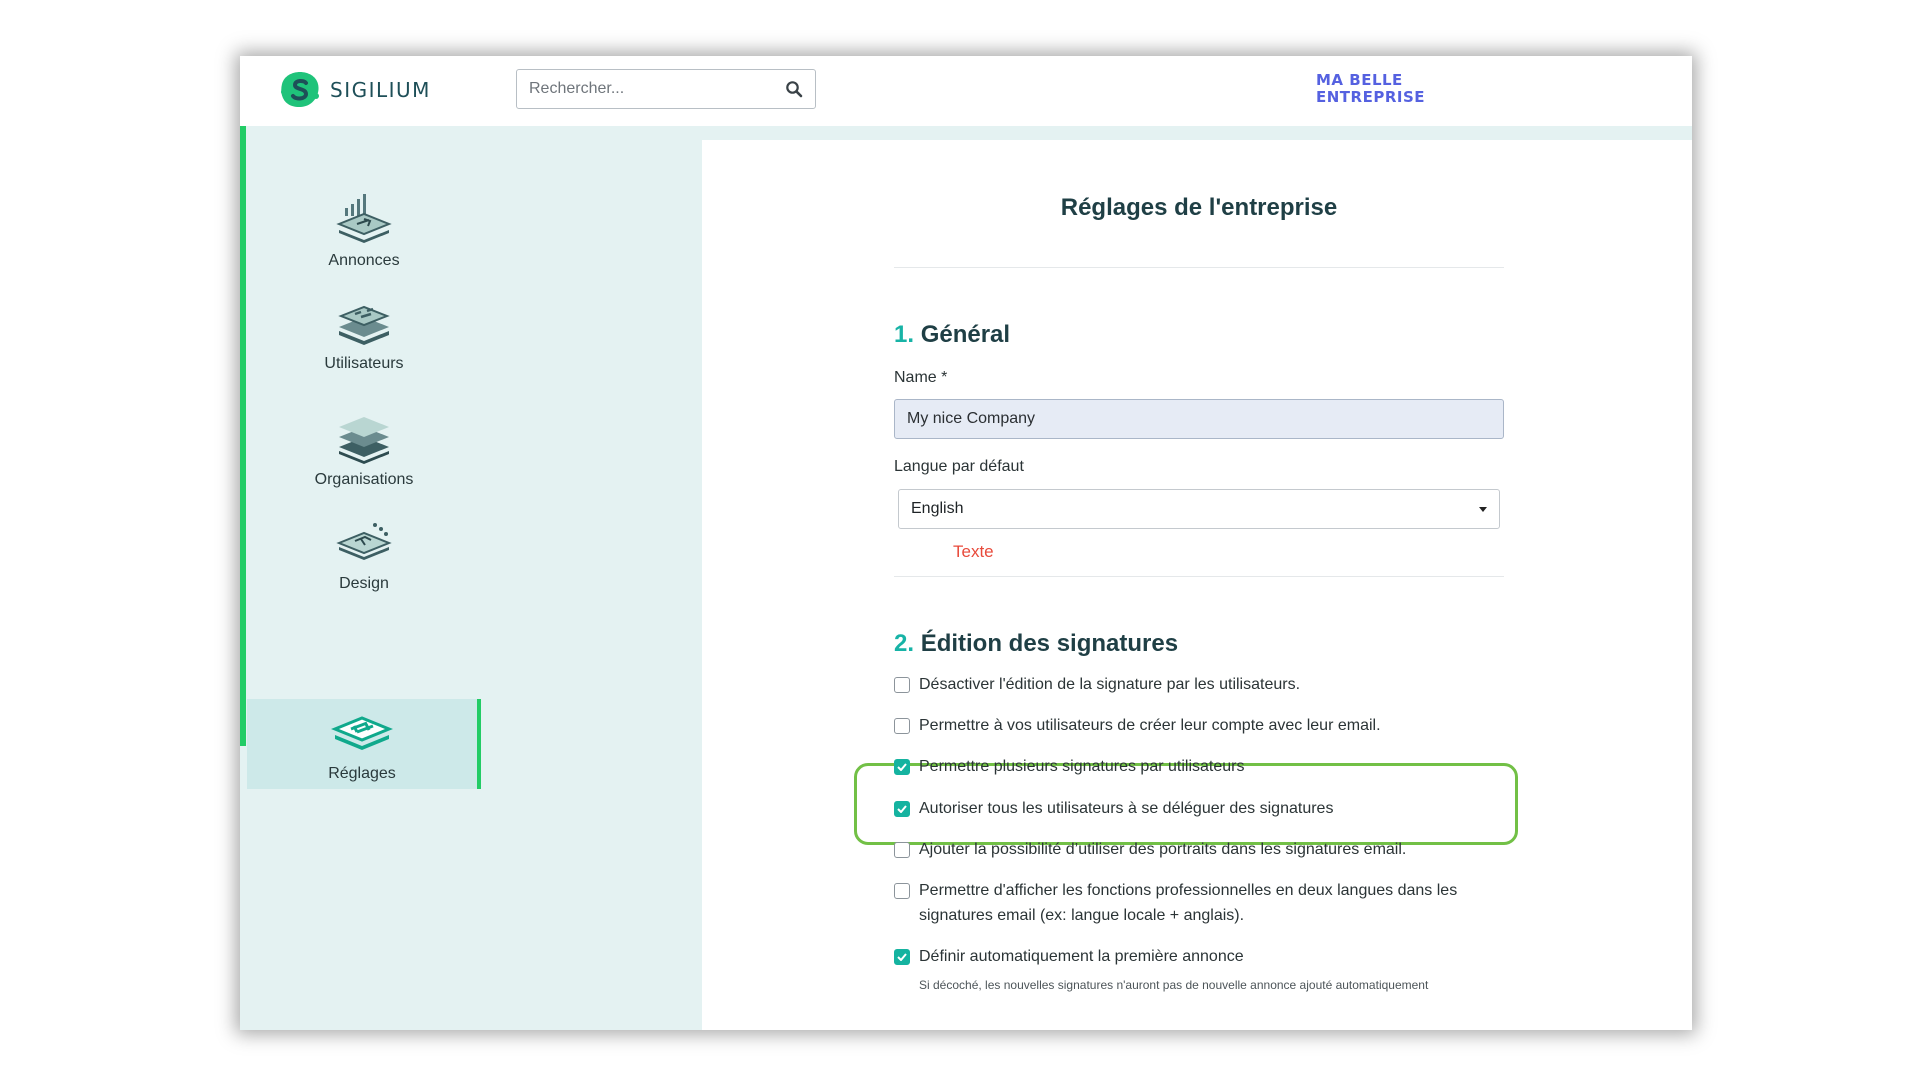  Describe the element at coordinates (965, 334) in the screenshot. I see `section-title-text: Général` at that location.